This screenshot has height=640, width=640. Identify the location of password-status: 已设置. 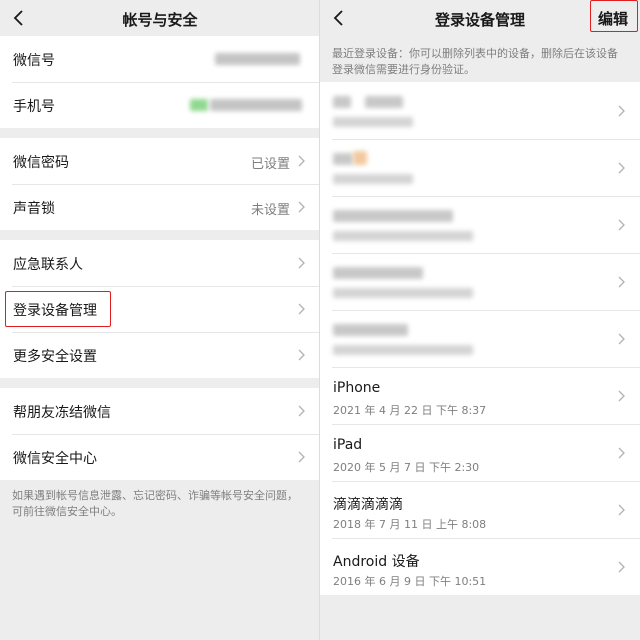
(270, 164).